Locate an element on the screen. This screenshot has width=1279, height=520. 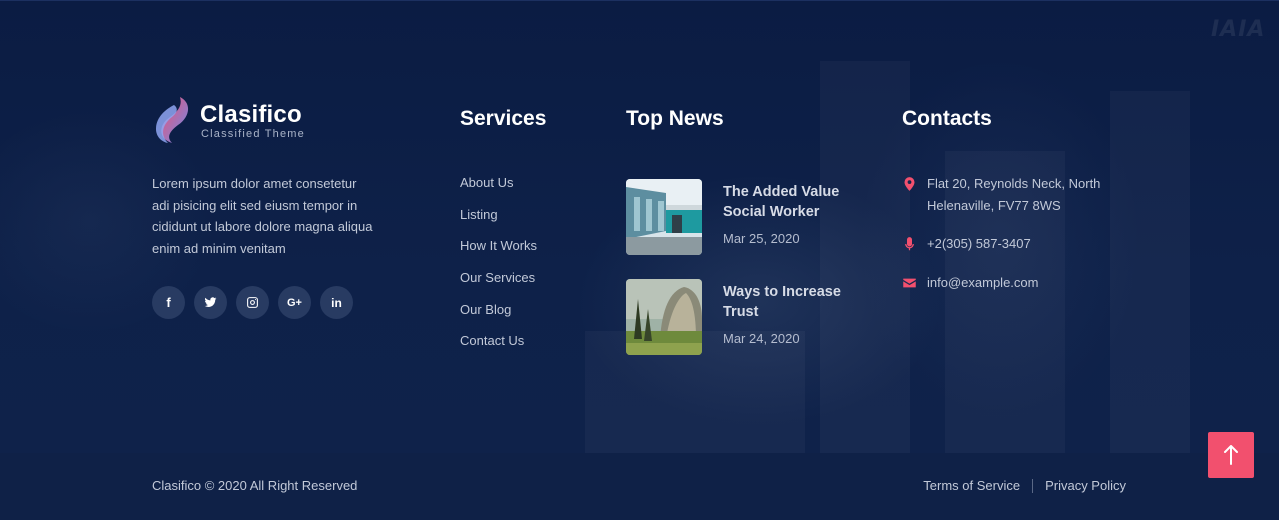
terms-of-service-link: Terms of Service is located at coordinates (971, 485).